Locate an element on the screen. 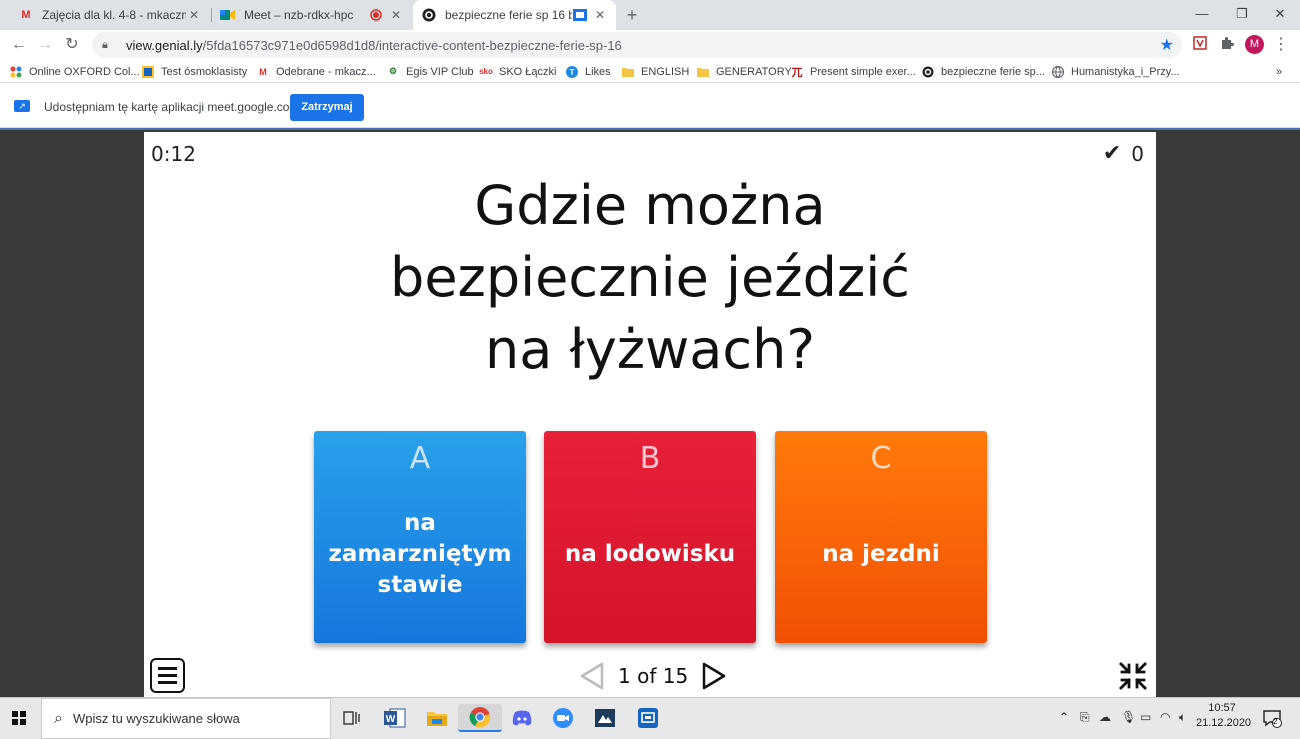 The image size is (1300, 739). answer-a-button: A na zamarzniętym stawie is located at coordinates (420, 537).